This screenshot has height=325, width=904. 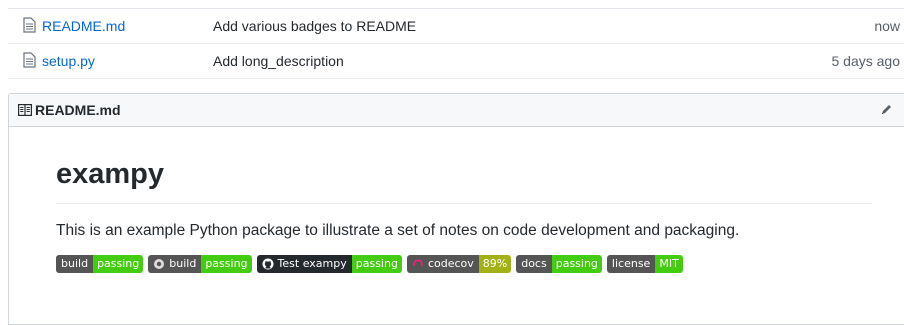 What do you see at coordinates (25, 110) in the screenshot?
I see `book-icon` at bounding box center [25, 110].